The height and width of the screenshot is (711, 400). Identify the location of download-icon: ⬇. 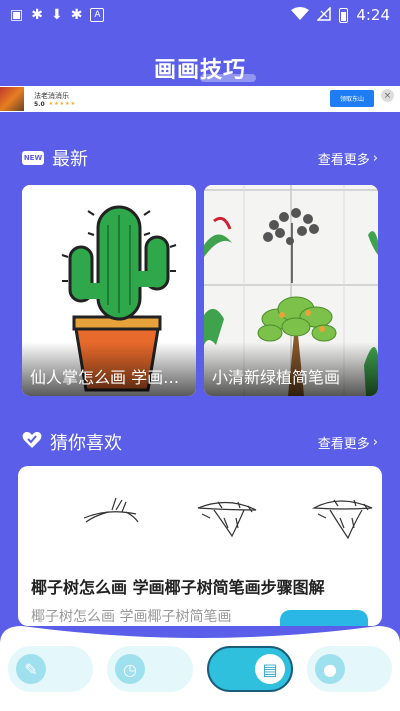
(56, 15).